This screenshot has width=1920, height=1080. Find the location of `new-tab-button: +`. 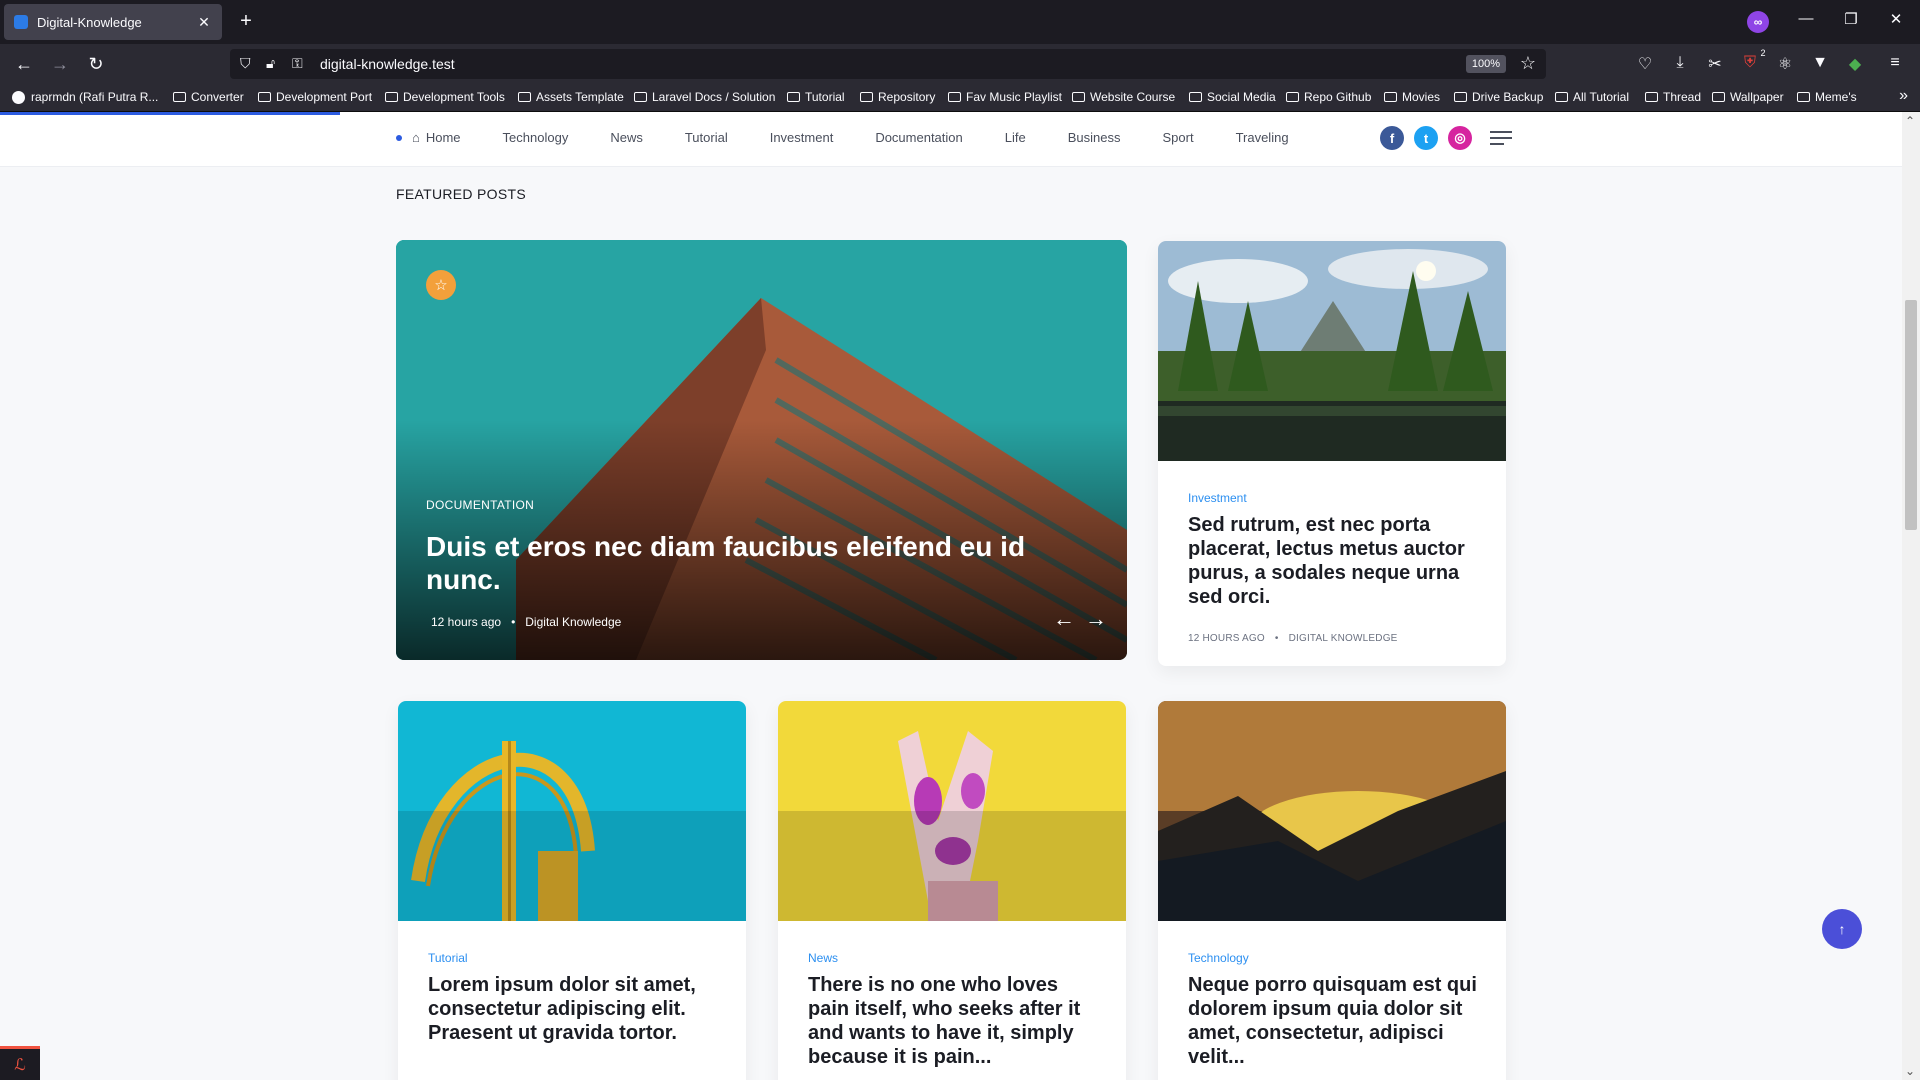

new-tab-button: + is located at coordinates (246, 21).